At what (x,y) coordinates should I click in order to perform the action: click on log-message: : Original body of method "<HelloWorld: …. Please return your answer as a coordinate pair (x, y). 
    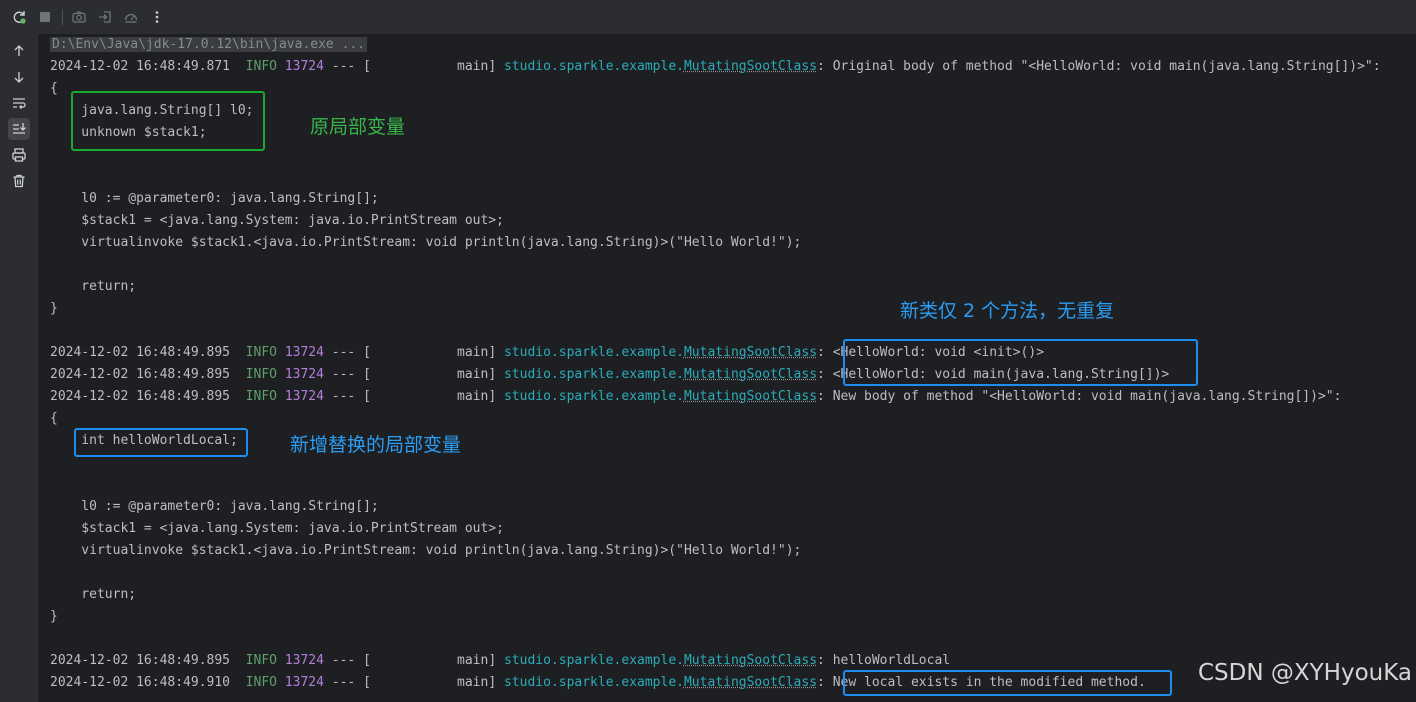
    Looking at the image, I should click on (1099, 66).